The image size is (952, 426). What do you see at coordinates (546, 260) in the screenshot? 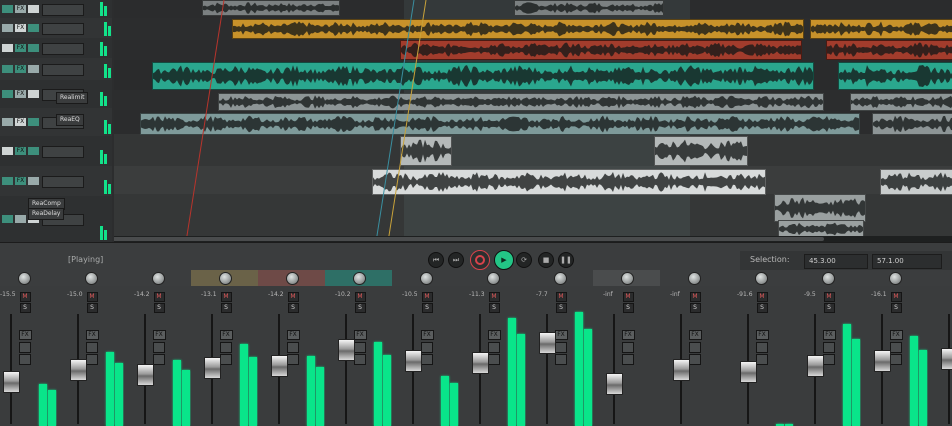
I see `stop-button: ■` at bounding box center [546, 260].